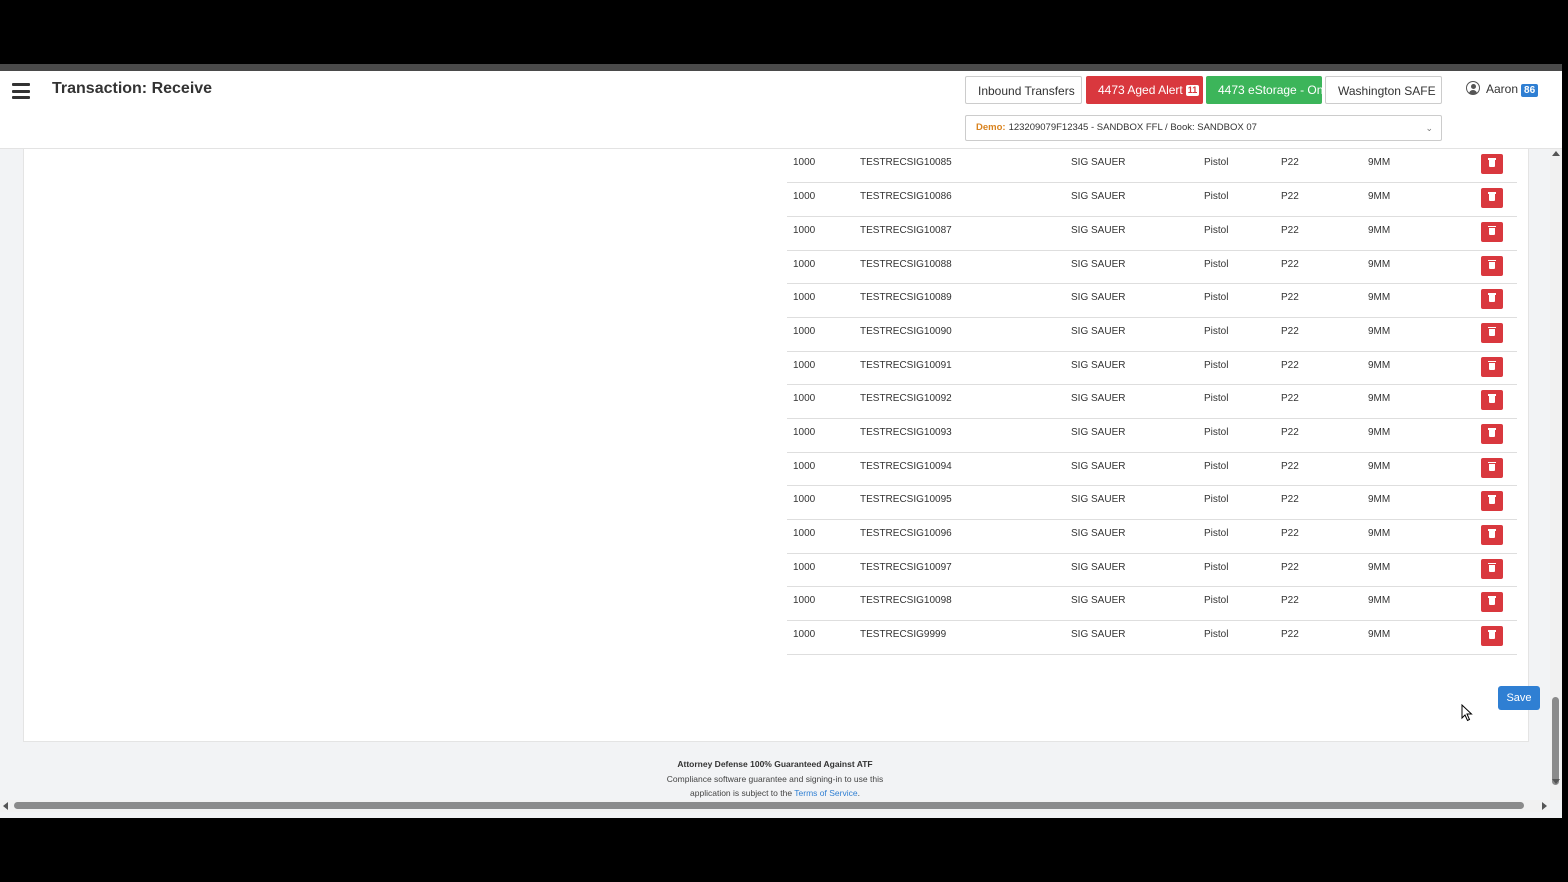 This screenshot has height=882, width=1568. I want to click on cell-serial: TESTRECSIG10088, so click(965, 267).